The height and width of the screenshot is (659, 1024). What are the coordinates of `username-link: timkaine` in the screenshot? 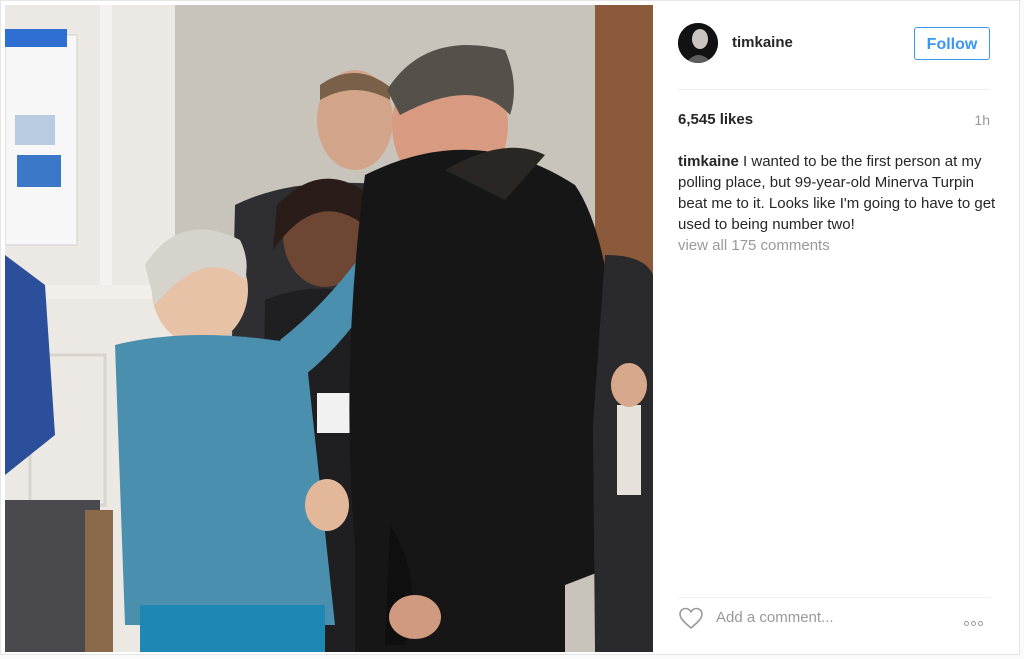 It's located at (762, 42).